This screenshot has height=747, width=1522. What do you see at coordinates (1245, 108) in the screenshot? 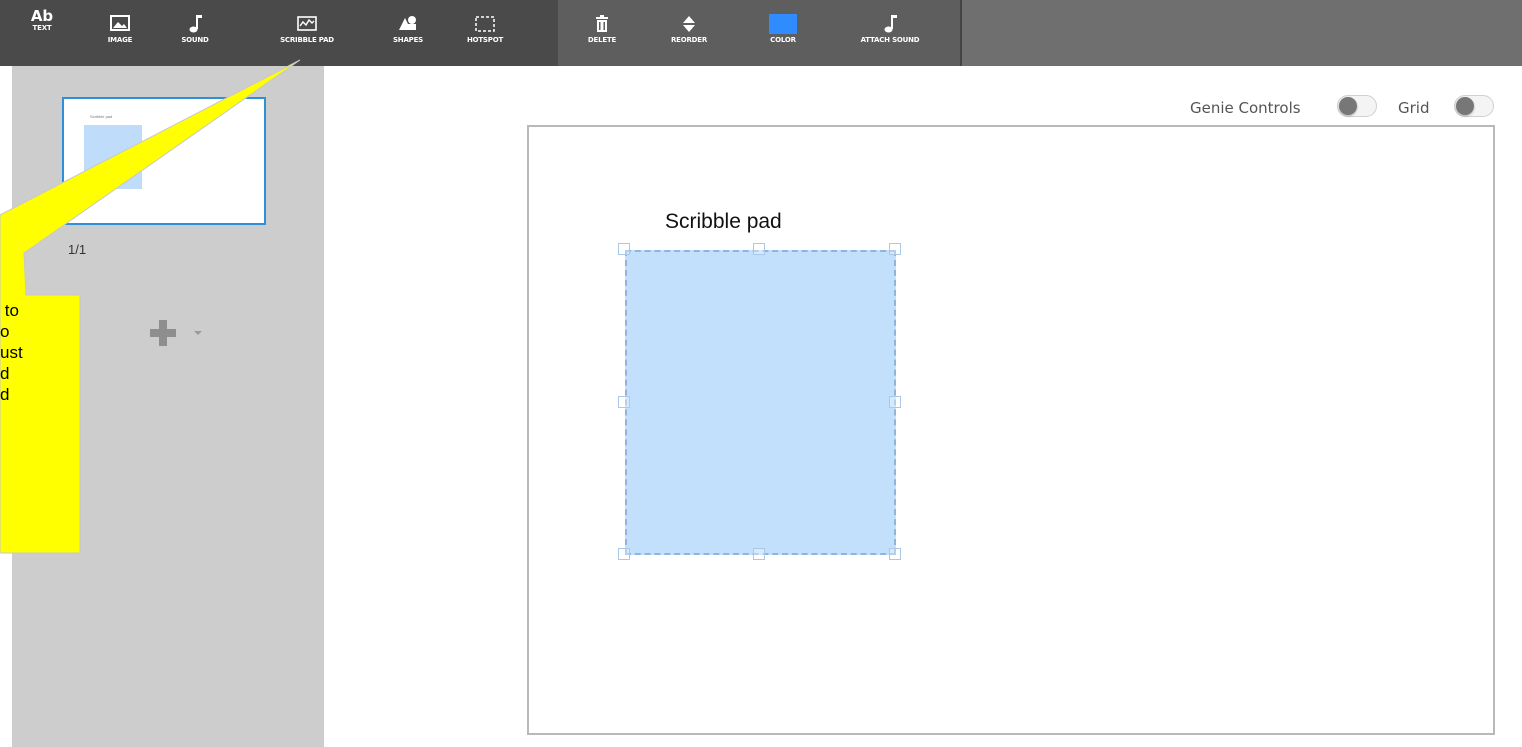
I see `genie-controls-label: Genie Controls` at bounding box center [1245, 108].